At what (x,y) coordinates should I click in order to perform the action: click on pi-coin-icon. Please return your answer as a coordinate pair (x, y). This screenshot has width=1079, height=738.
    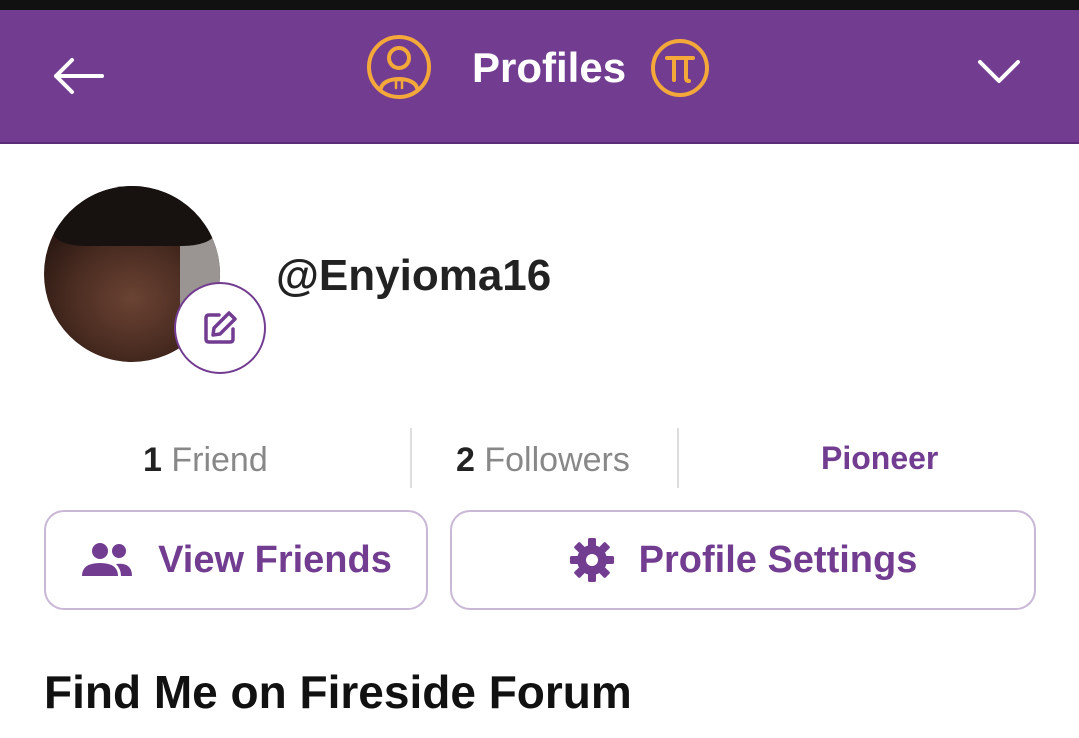
    Looking at the image, I should click on (680, 68).